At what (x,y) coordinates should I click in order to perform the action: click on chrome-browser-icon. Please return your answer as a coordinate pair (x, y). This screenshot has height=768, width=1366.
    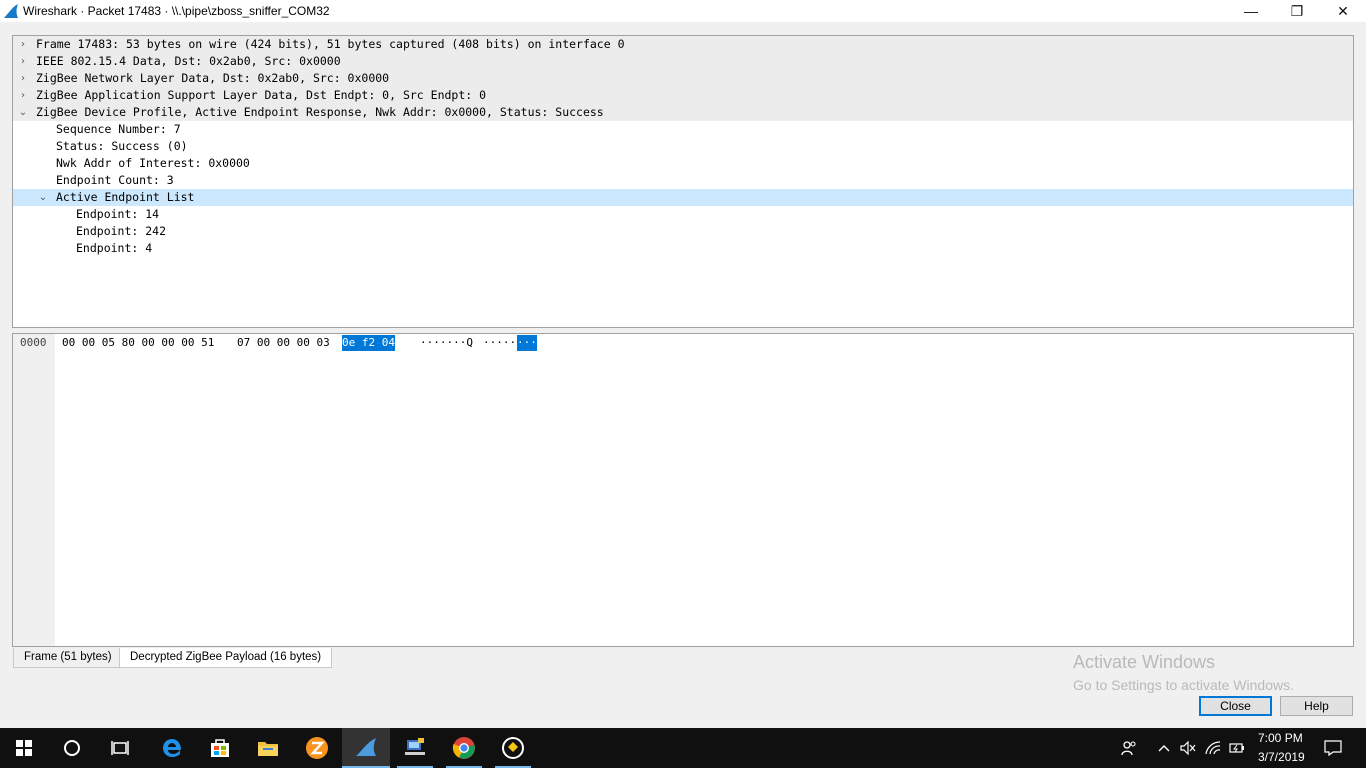
    Looking at the image, I should click on (463, 748).